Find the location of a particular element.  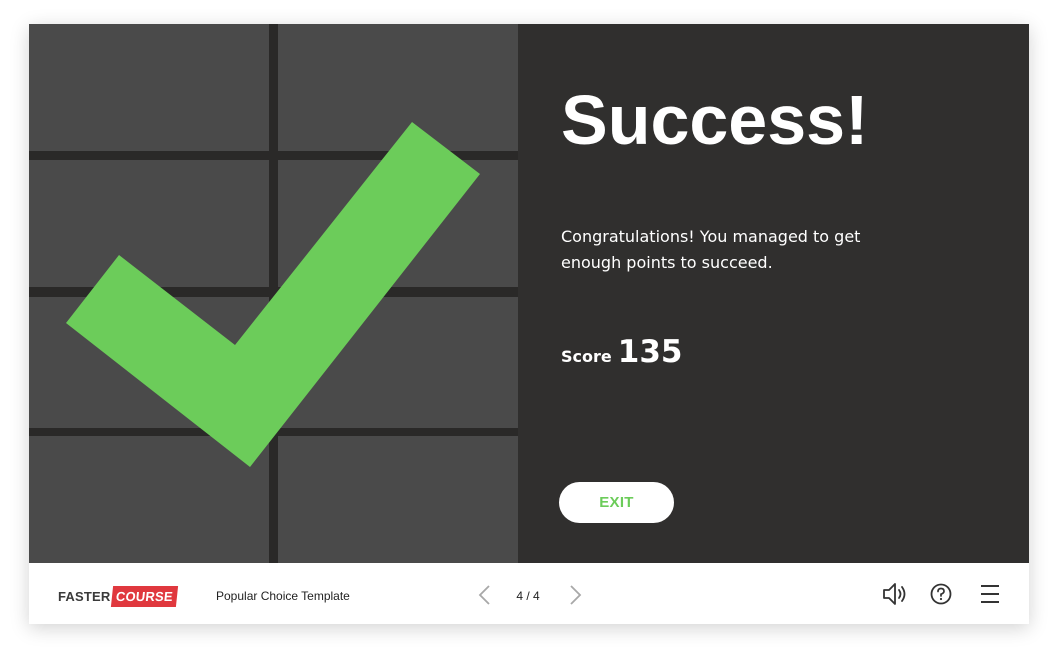

course-title: Popular Choice Template is located at coordinates (283, 596).